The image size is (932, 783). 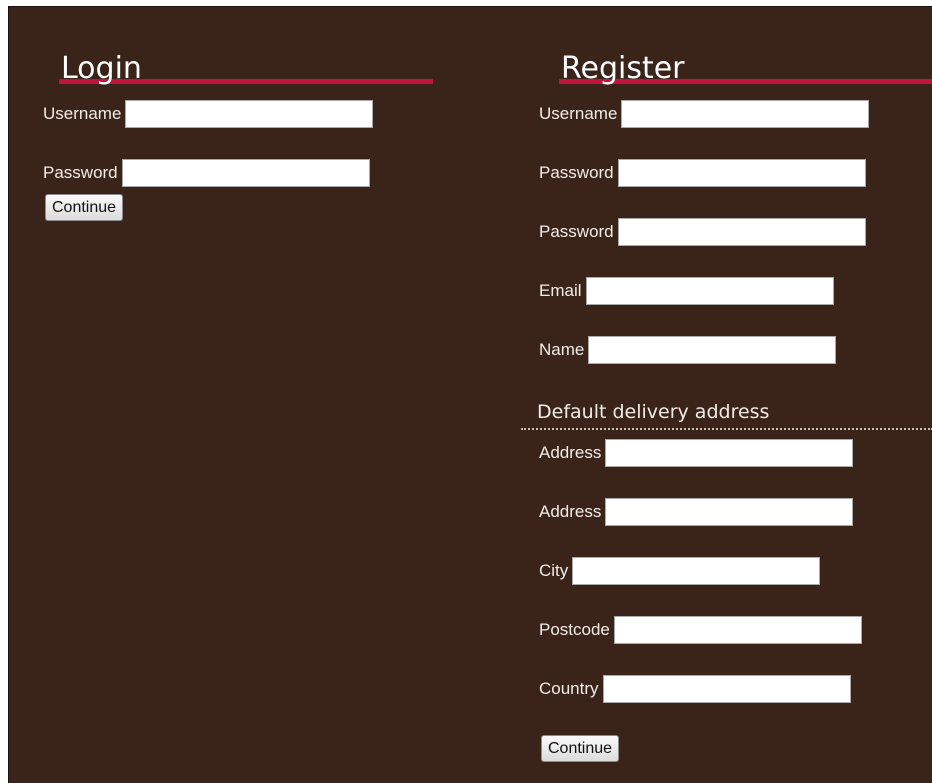 I want to click on address-line1-label: Address, so click(x=570, y=452).